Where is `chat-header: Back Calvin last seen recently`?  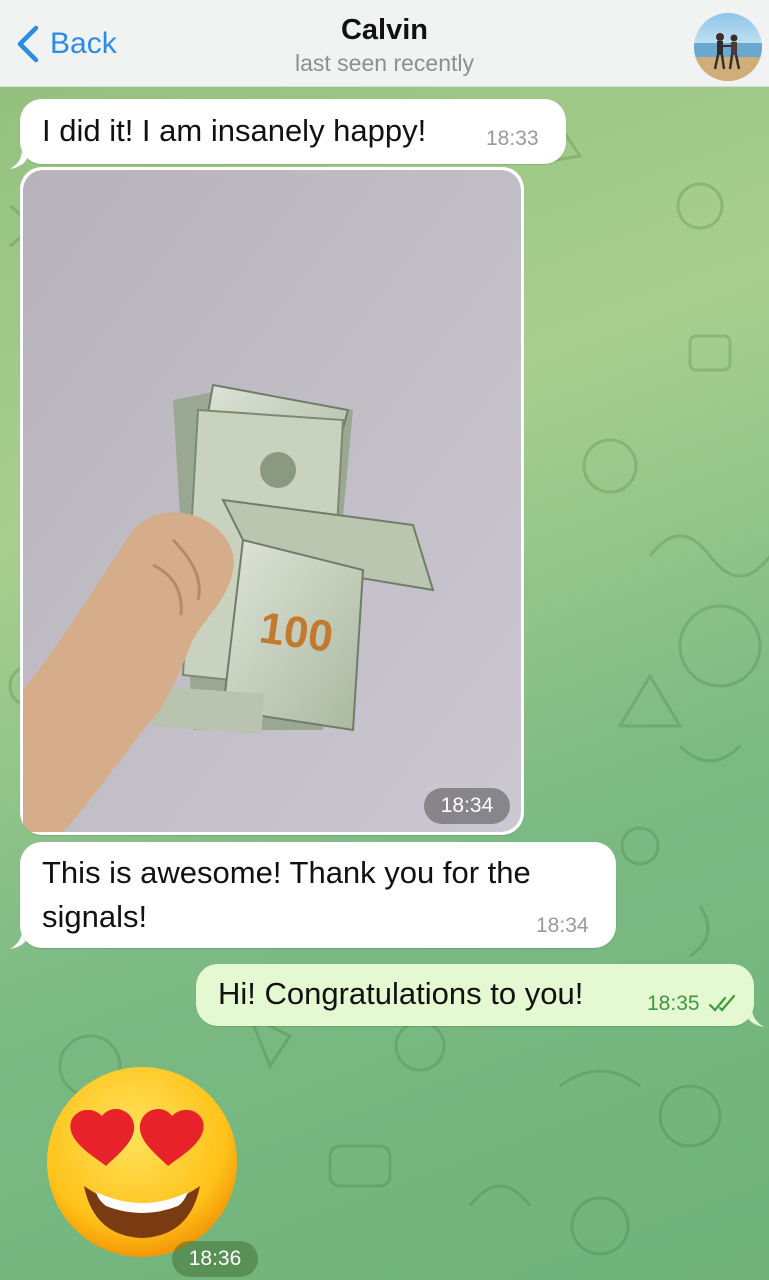 chat-header: Back Calvin last seen recently is located at coordinates (384, 43).